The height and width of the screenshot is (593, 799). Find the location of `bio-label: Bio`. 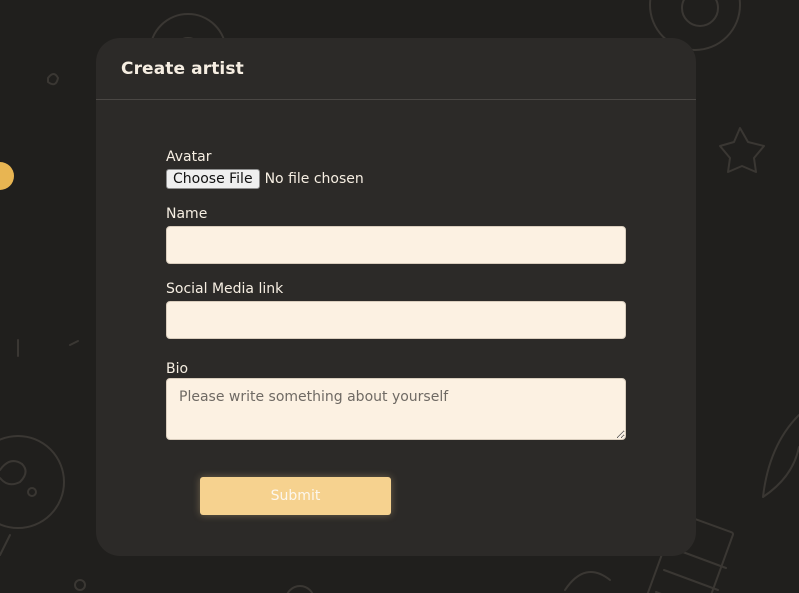

bio-label: Bio is located at coordinates (177, 369).